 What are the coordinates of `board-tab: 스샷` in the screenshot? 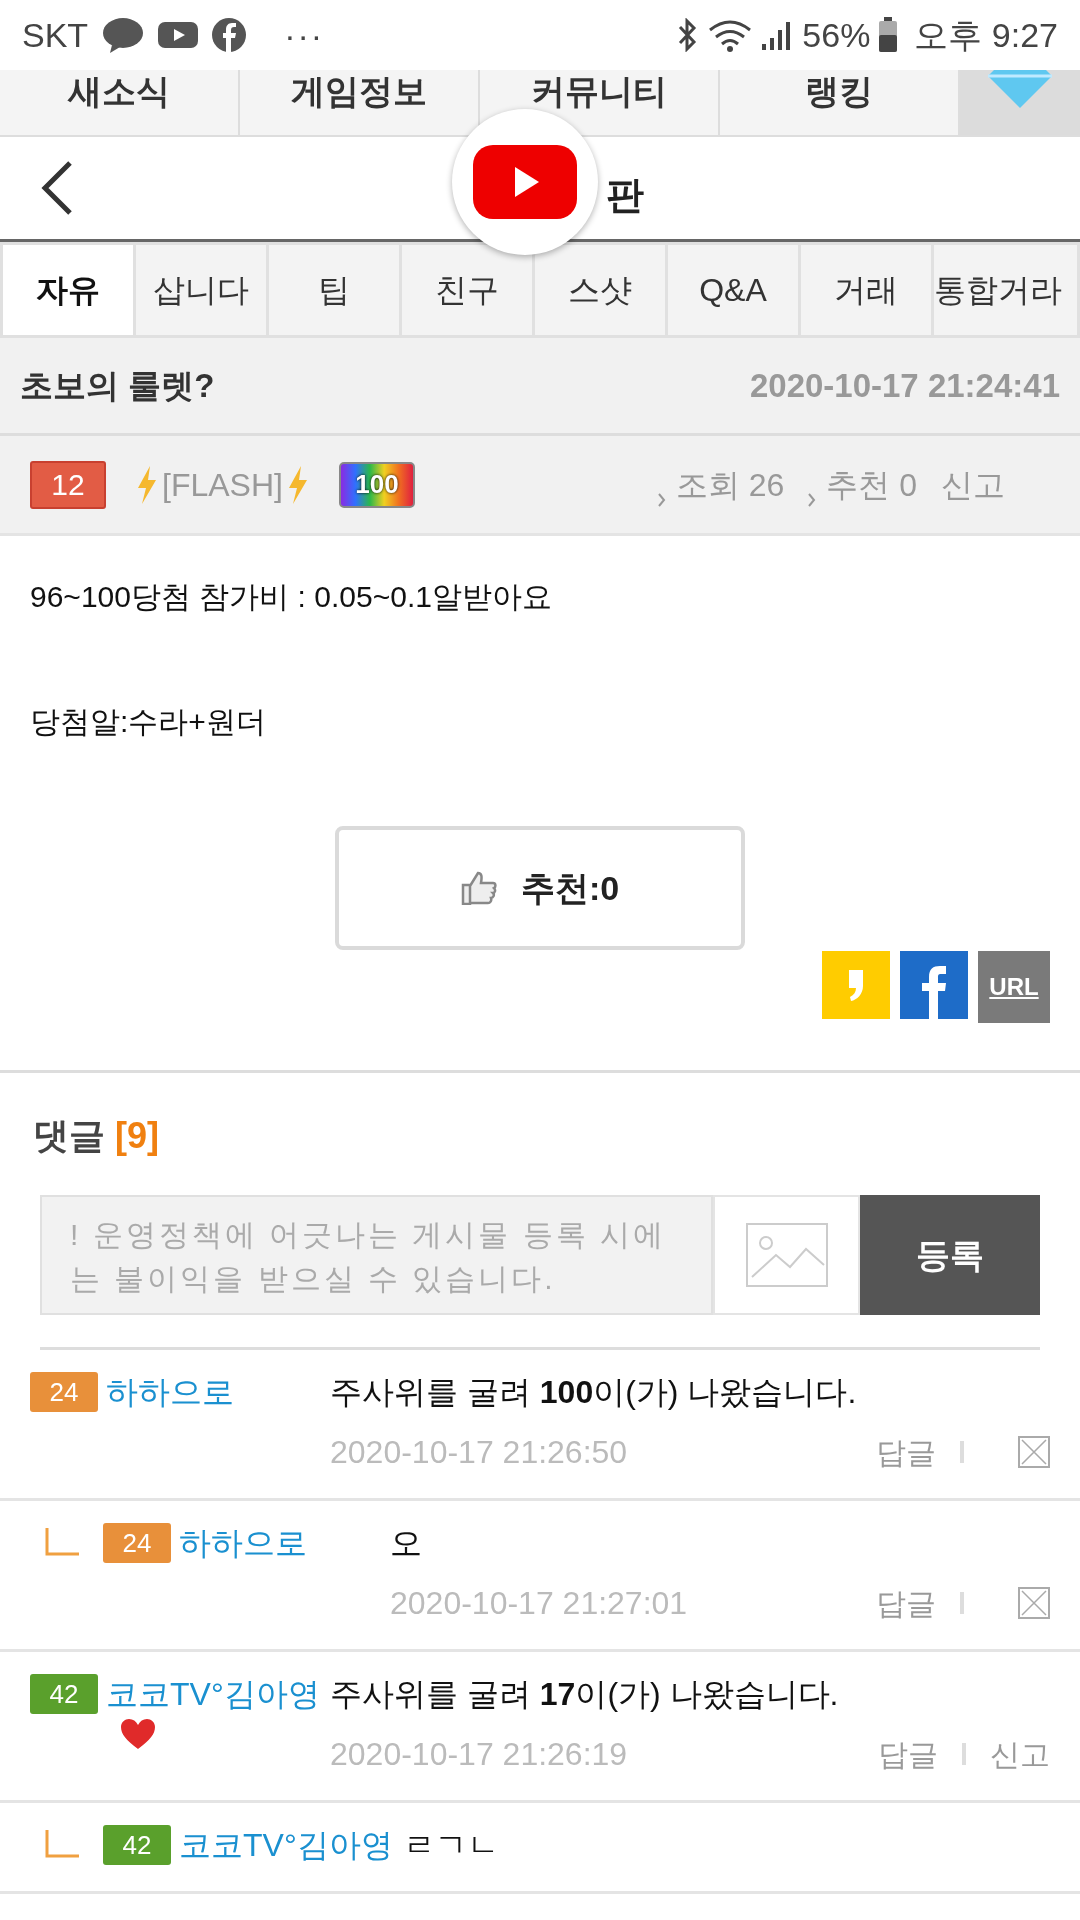 It's located at (600, 290).